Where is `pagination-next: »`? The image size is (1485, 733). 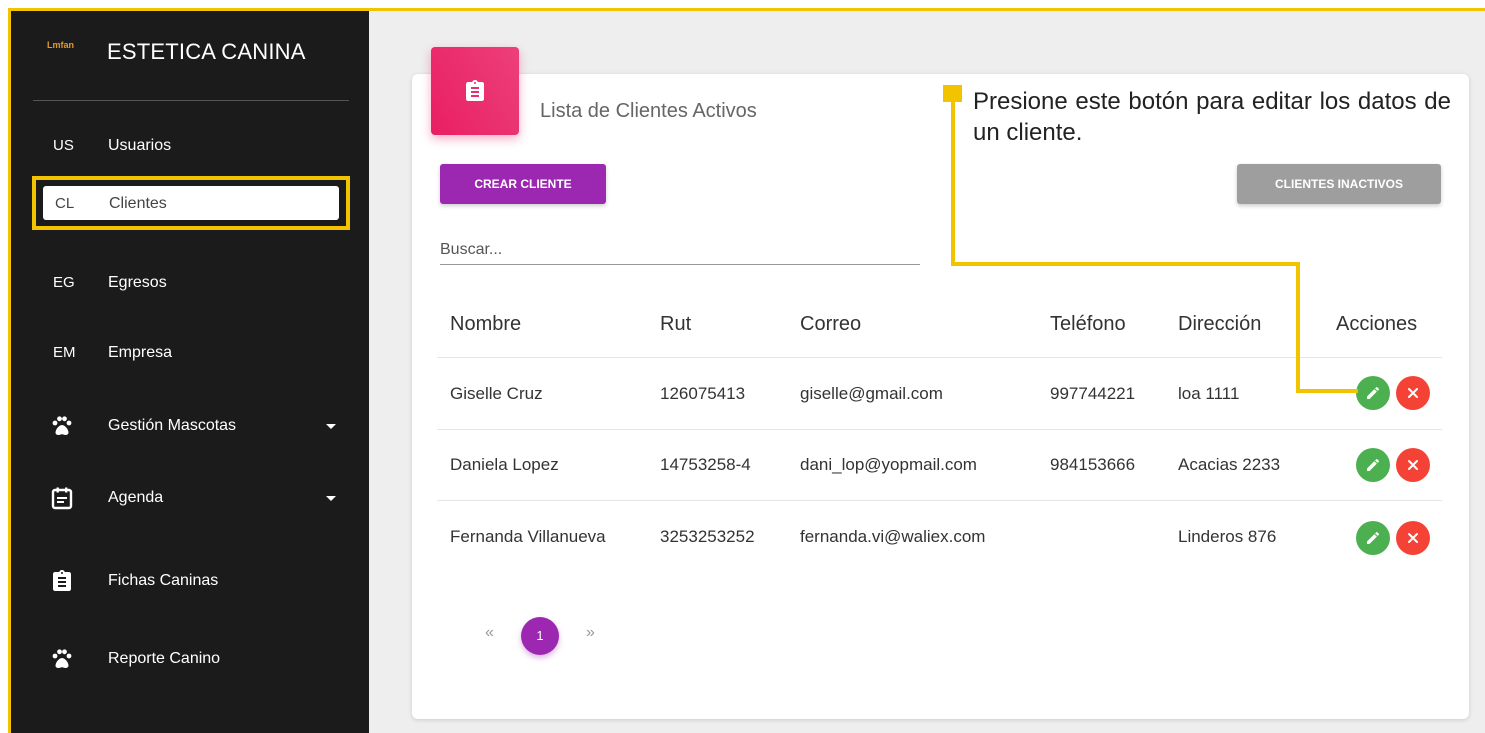
pagination-next: » is located at coordinates (590, 633).